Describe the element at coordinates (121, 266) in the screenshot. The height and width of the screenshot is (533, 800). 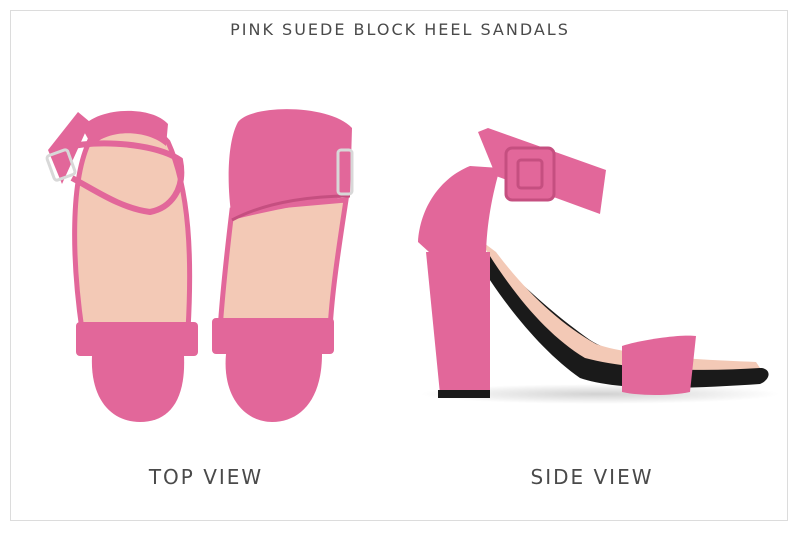
I see `sandal-top-view-left` at that location.